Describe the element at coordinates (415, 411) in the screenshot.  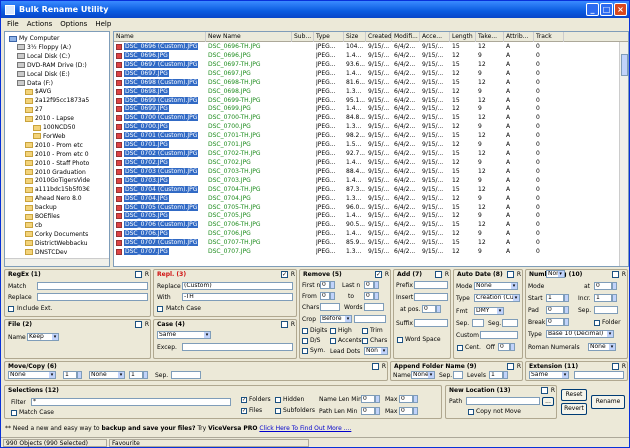
I see `path-len-max-spinner` at that location.